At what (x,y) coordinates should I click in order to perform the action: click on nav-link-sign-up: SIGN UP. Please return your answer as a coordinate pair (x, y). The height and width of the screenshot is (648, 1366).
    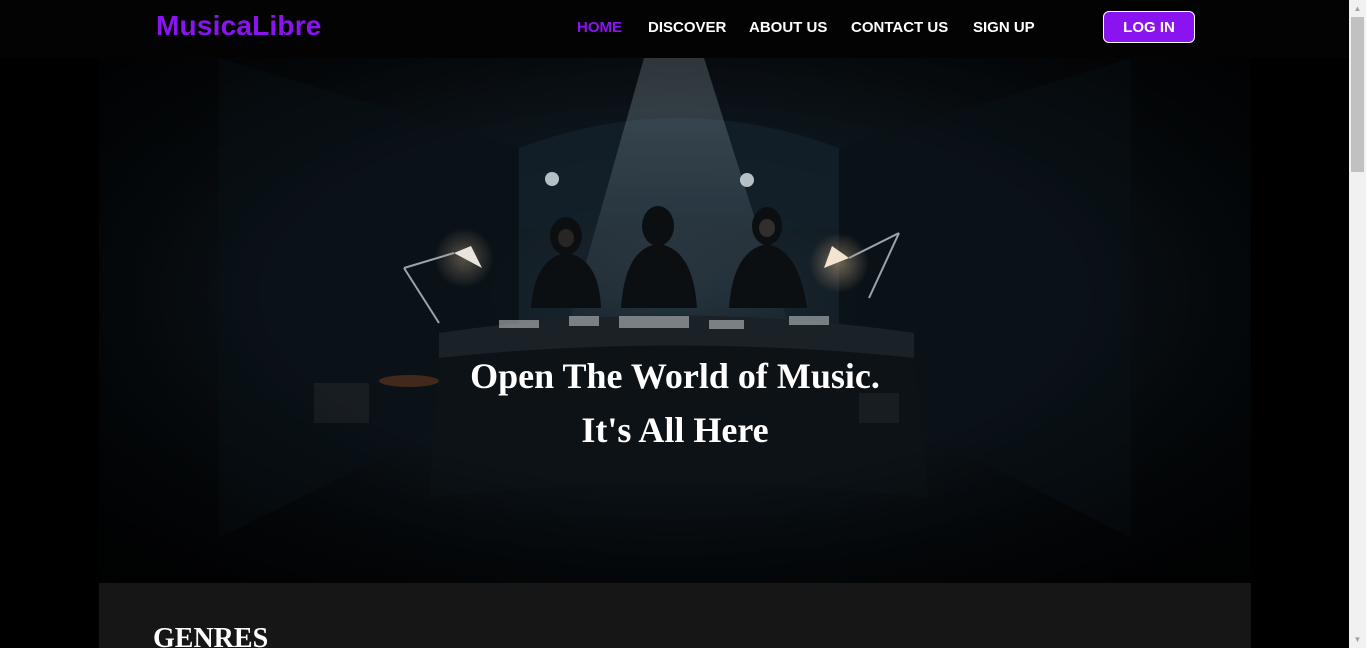
    Looking at the image, I should click on (1004, 27).